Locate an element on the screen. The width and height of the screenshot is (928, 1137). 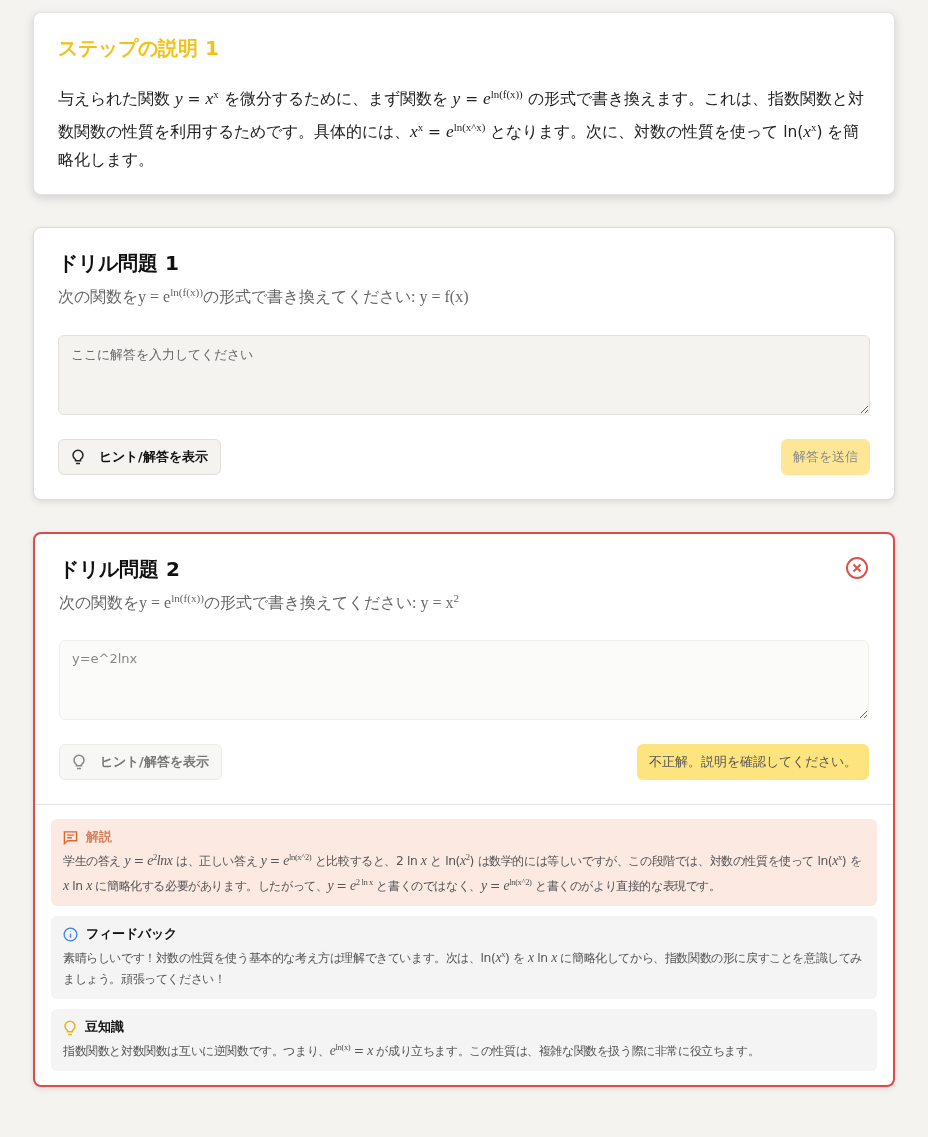
panel-text: 素晴らしいです！対数の性質を使う基本的な考え方は理解できています。次は、ln(x$^{x}$) を x ln x に簡略化してから、指数関数の形に戻すことを意識してみましょう。頑張ってください！ is located at coordinates (463, 968).